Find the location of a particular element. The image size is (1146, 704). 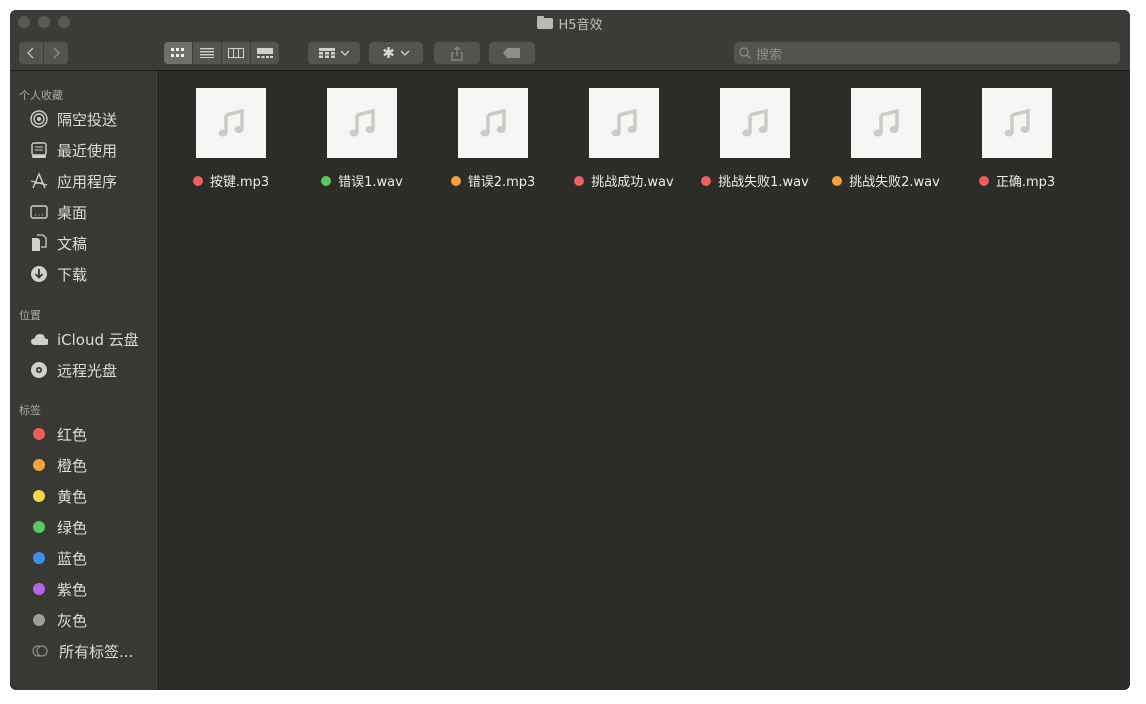

window-title: H5音效 is located at coordinates (570, 23).